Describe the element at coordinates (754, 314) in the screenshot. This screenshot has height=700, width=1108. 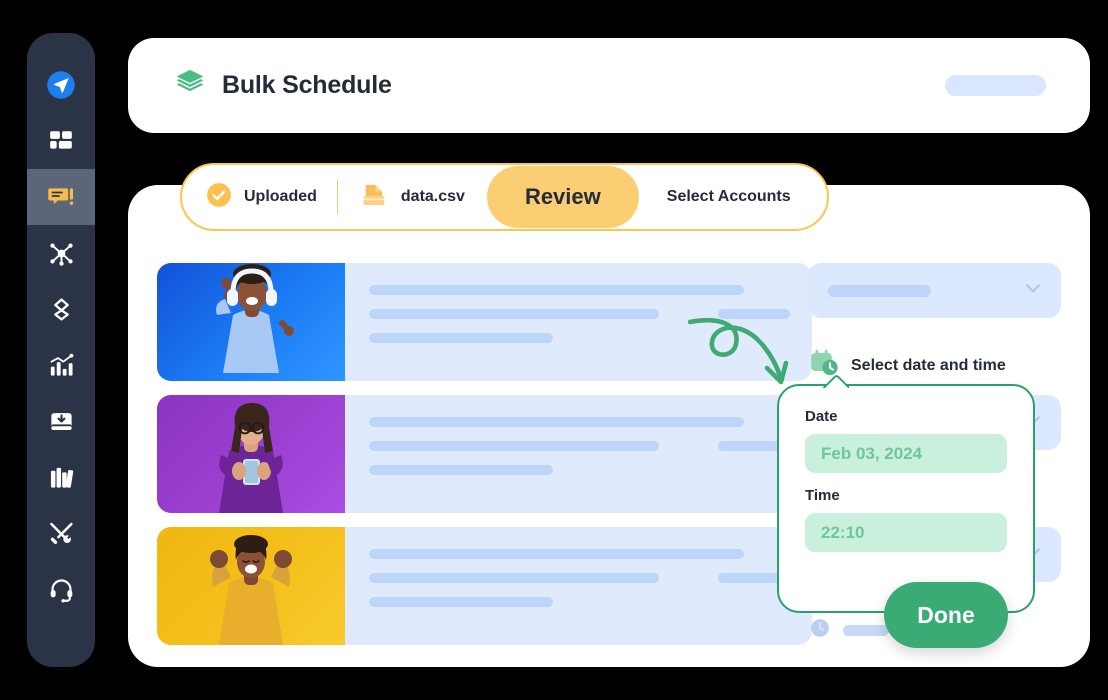
I see `skeleton-tag` at that location.